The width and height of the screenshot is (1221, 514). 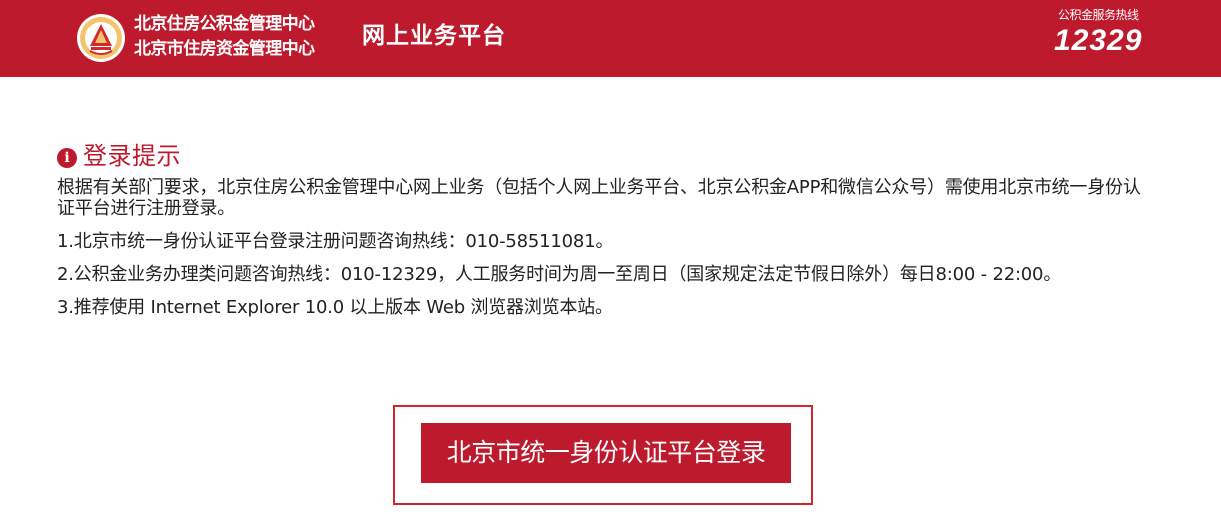 What do you see at coordinates (1098, 15) in the screenshot?
I see `hotline-label: 公积金服务热线` at bounding box center [1098, 15].